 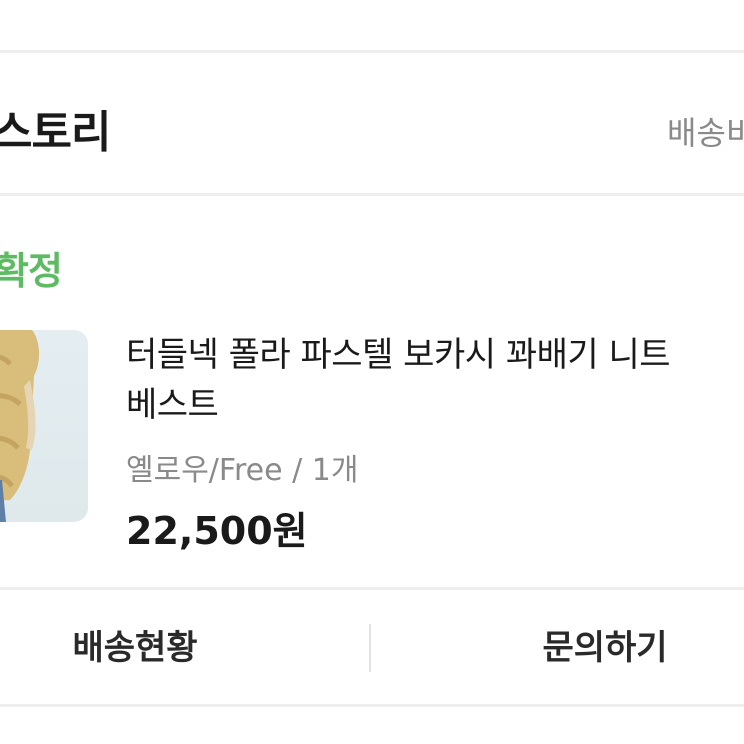 I want to click on product-name-line-2: 베스트, so click(x=172, y=405).